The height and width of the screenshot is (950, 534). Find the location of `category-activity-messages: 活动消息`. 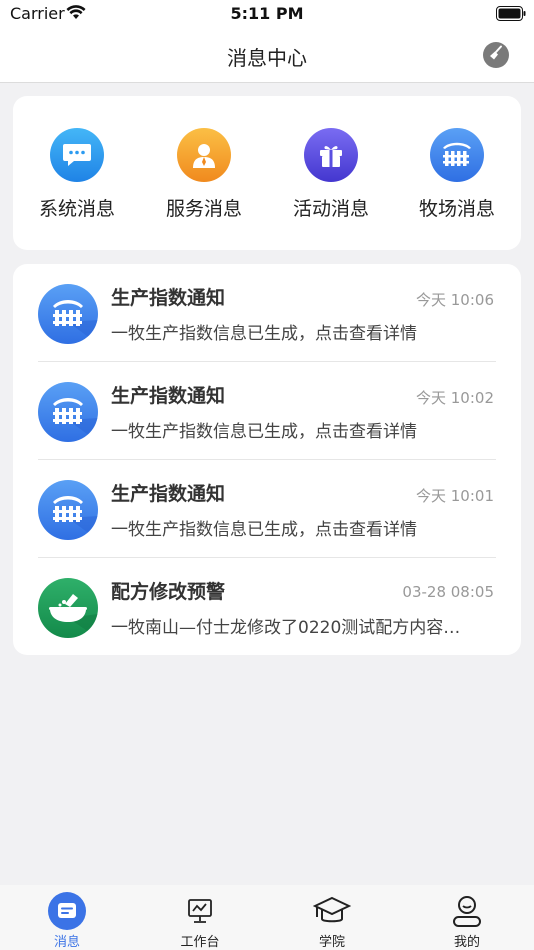

category-activity-messages: 活动消息 is located at coordinates (331, 174).